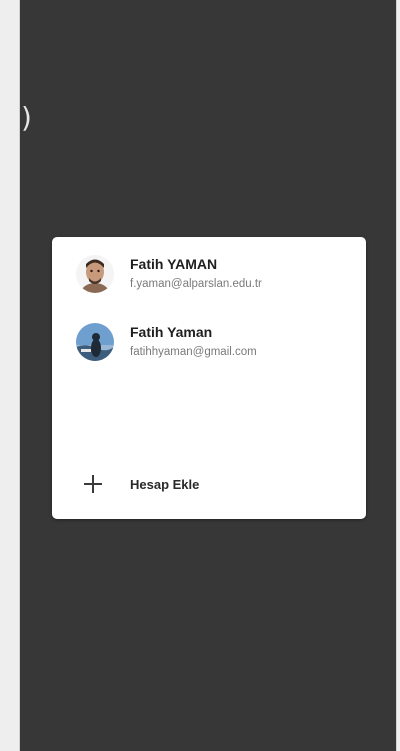  Describe the element at coordinates (165, 484) in the screenshot. I see `add-account-label: Hesap Ekle` at that location.